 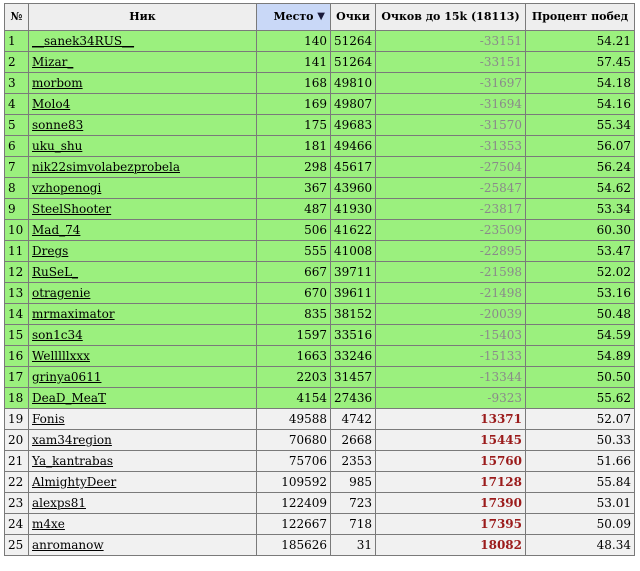 I want to click on column-header-points: Очки, so click(x=353, y=17).